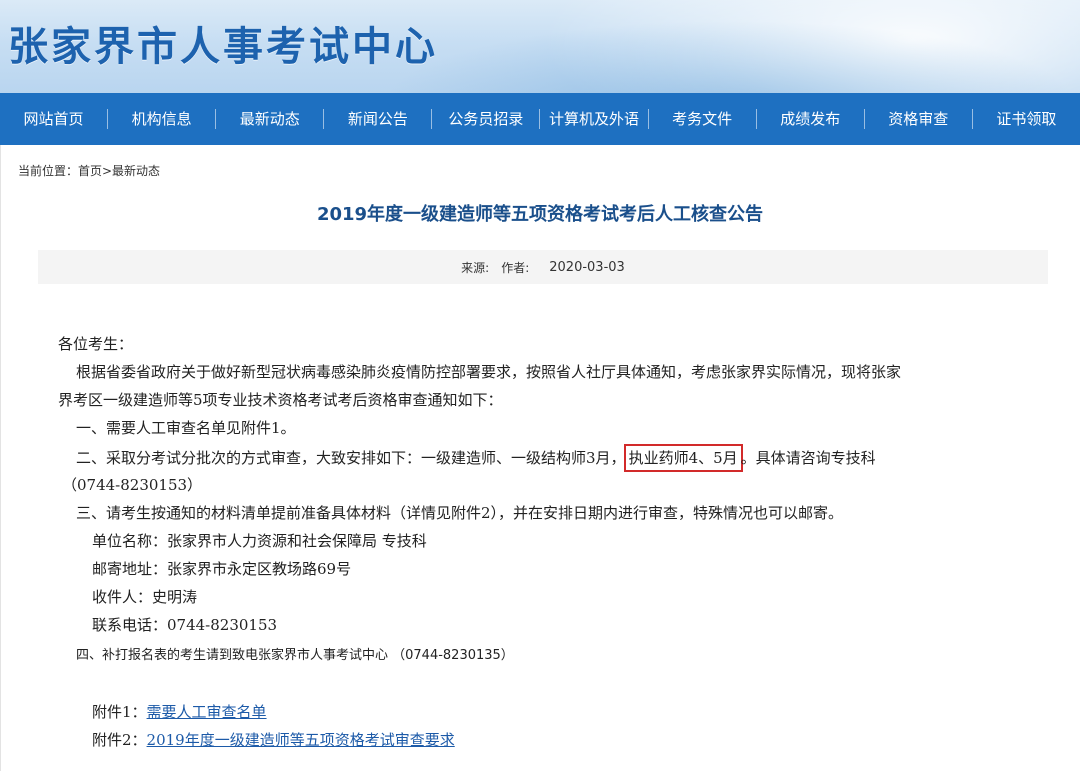 The height and width of the screenshot is (771, 1080). I want to click on unit-name: 单位名称：张家界市人力资源和社会保障局 专技科, so click(259, 541).